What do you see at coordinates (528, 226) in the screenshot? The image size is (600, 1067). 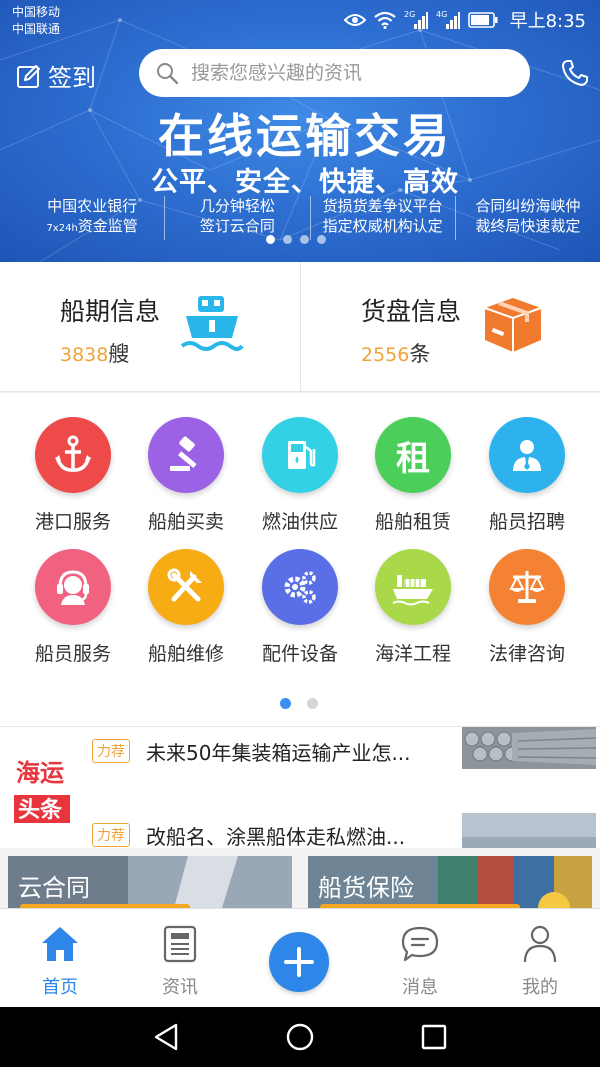 I see `feature-line2: 裁终局快速裁定` at bounding box center [528, 226].